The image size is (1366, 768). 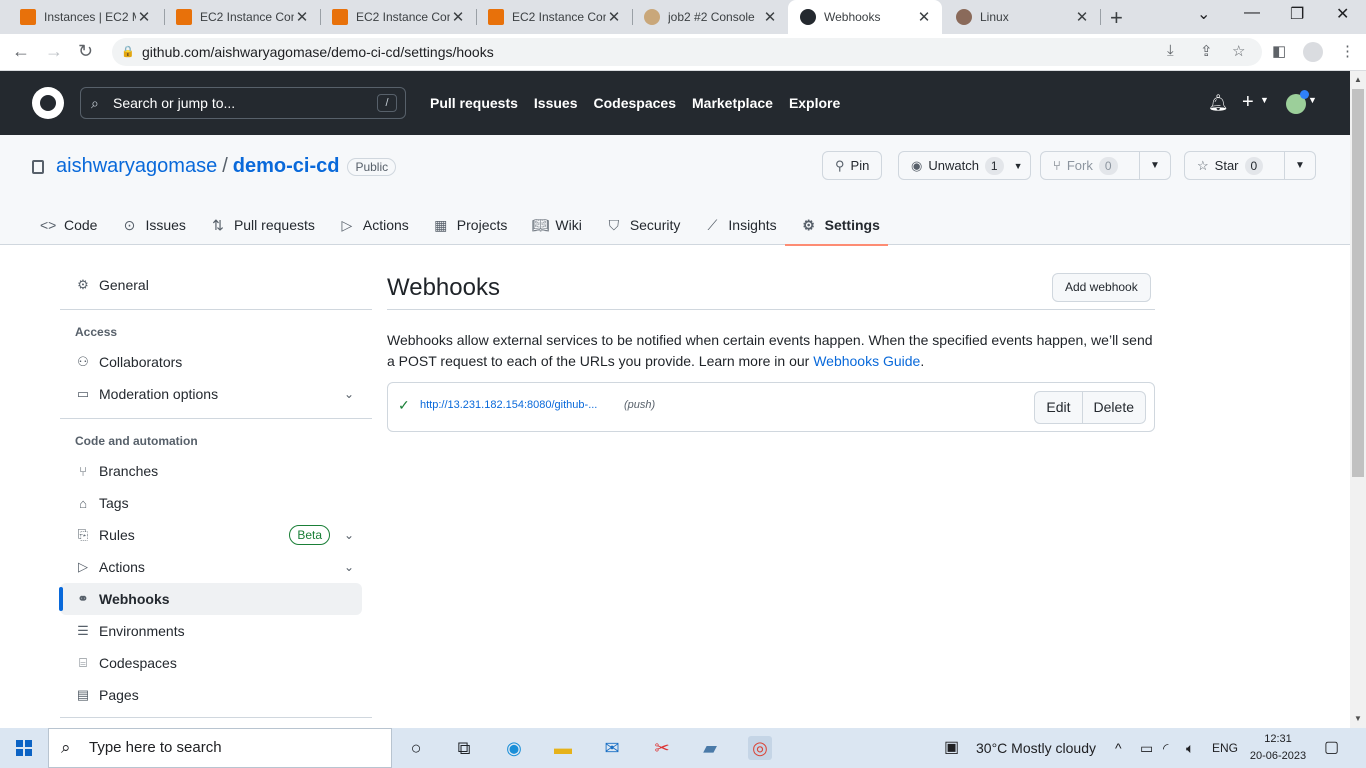 I want to click on repo-owner-link: aishwaryagomase, so click(x=136, y=166).